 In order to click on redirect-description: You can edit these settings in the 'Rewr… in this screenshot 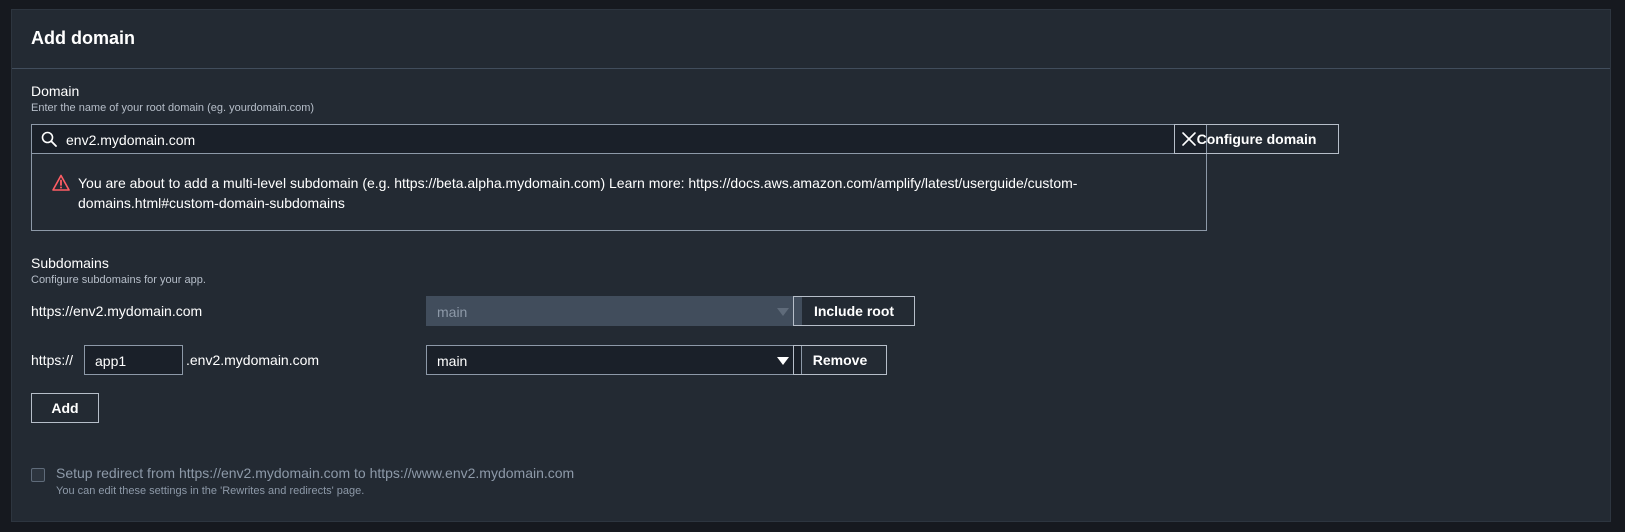, I will do `click(210, 491)`.